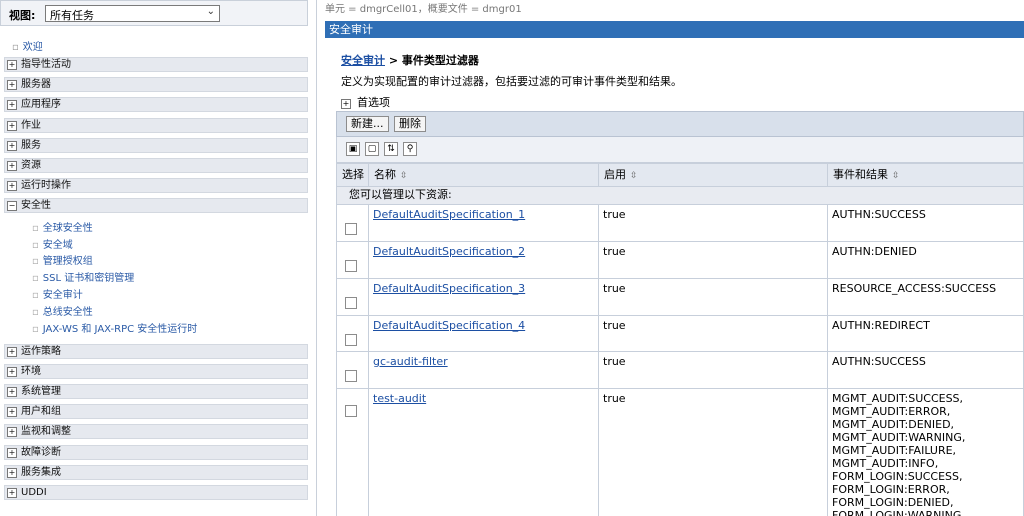 The width and height of the screenshot is (1024, 516). Describe the element at coordinates (156, 492) in the screenshot. I see `nav-group-uddi: + UDDI` at that location.